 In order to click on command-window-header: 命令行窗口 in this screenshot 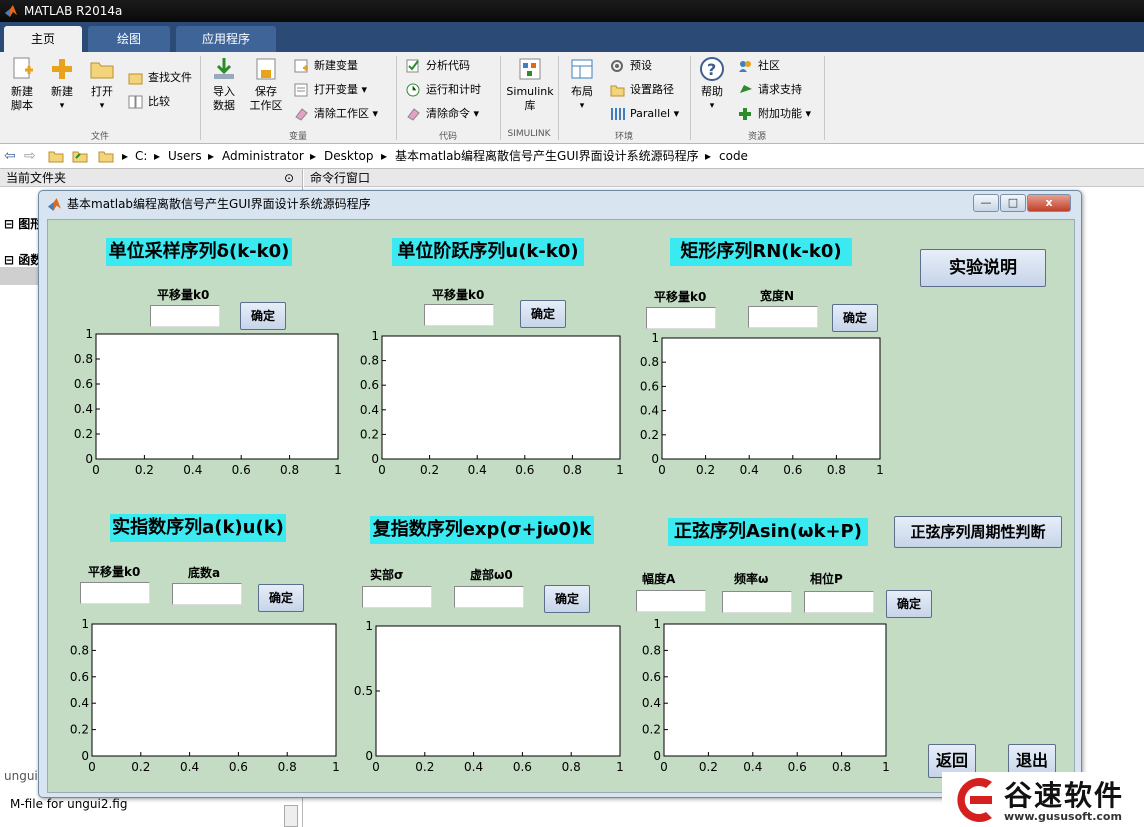, I will do `click(724, 178)`.